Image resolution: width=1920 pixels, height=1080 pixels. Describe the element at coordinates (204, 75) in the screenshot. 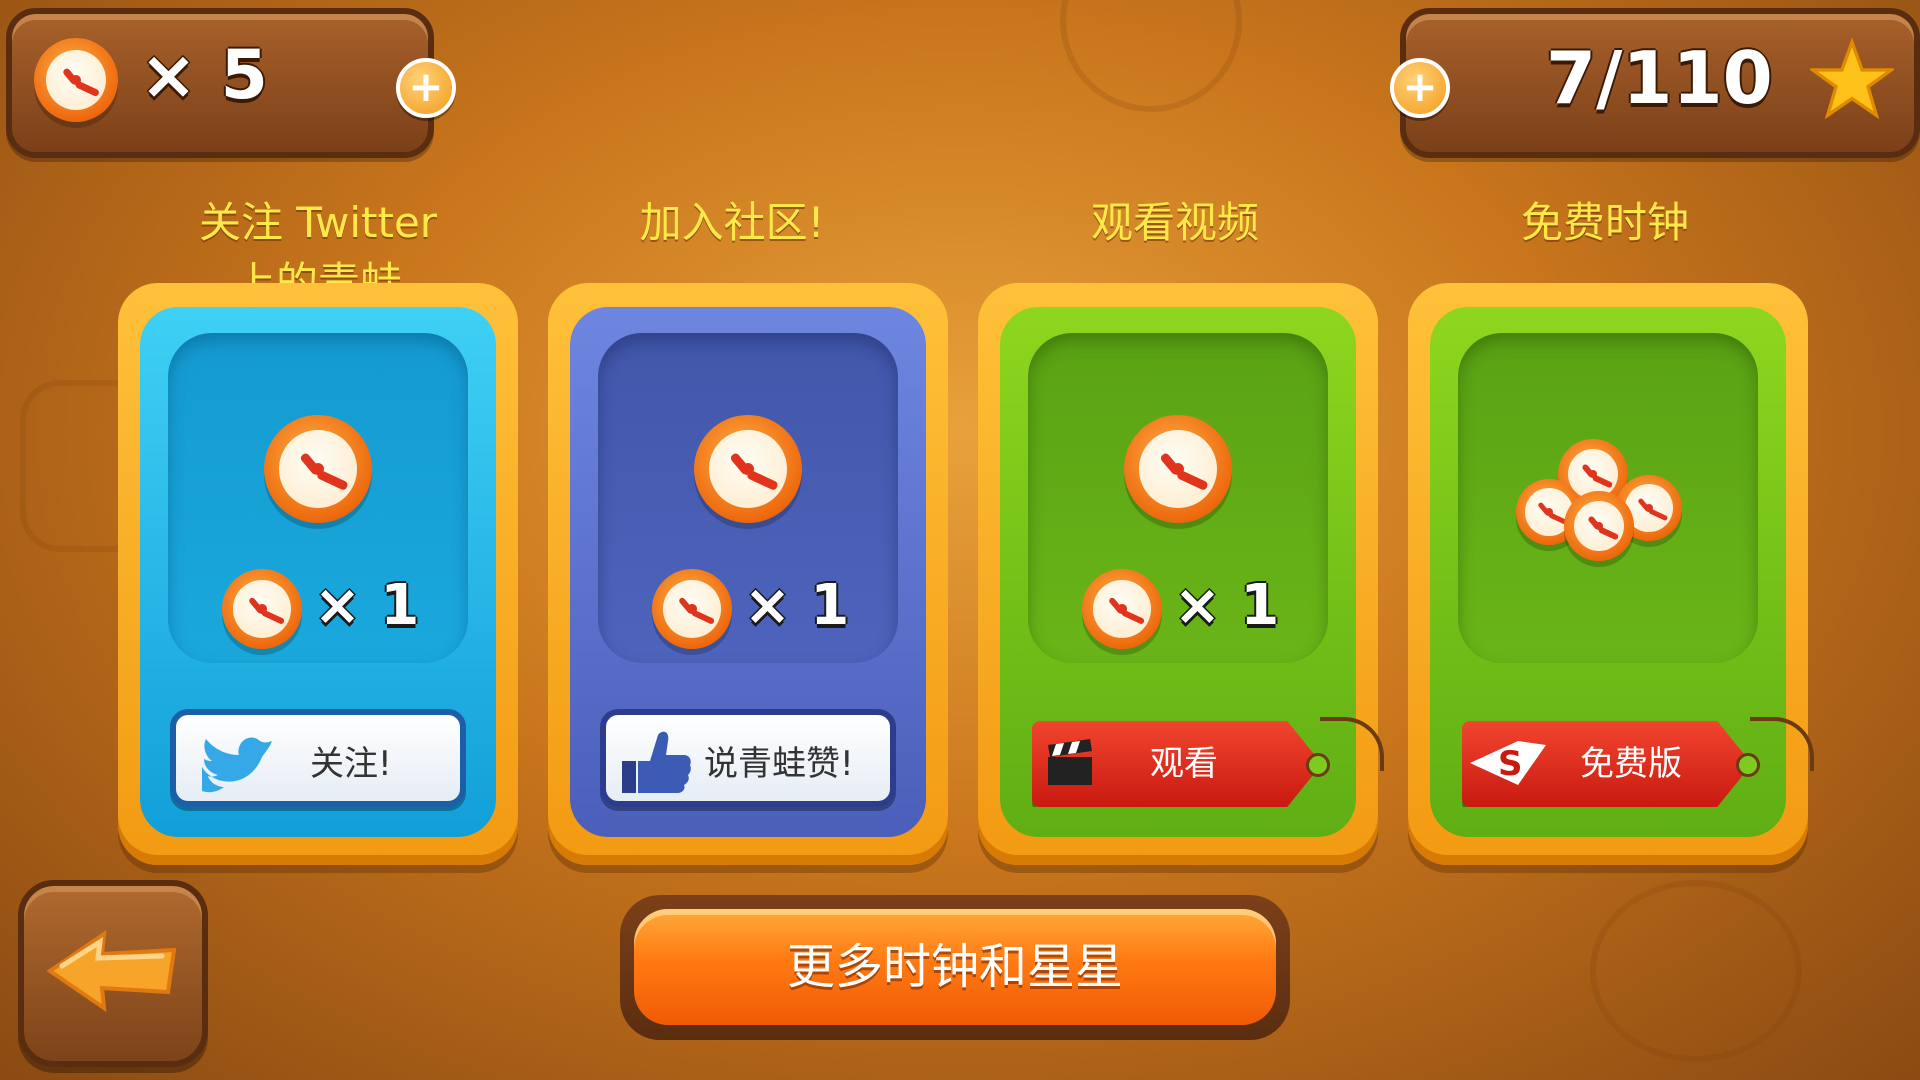

I see `clock-count: × 5` at that location.